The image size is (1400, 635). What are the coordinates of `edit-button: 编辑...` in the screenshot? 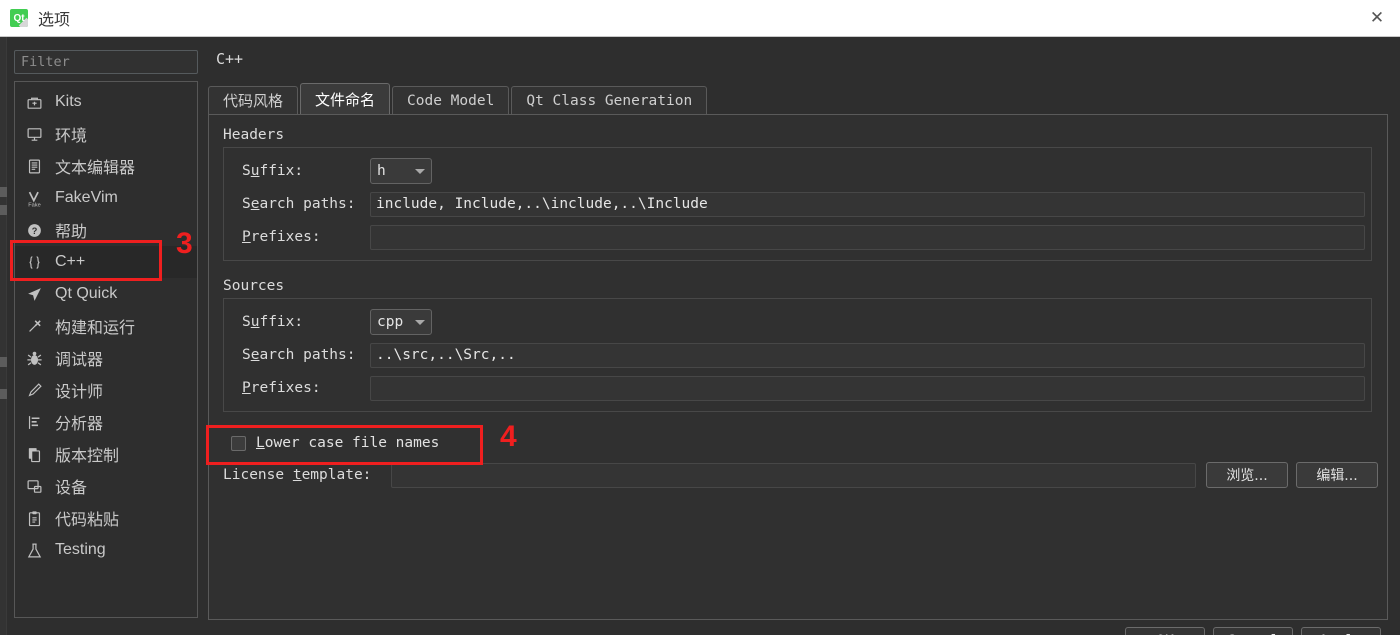 It's located at (1337, 475).